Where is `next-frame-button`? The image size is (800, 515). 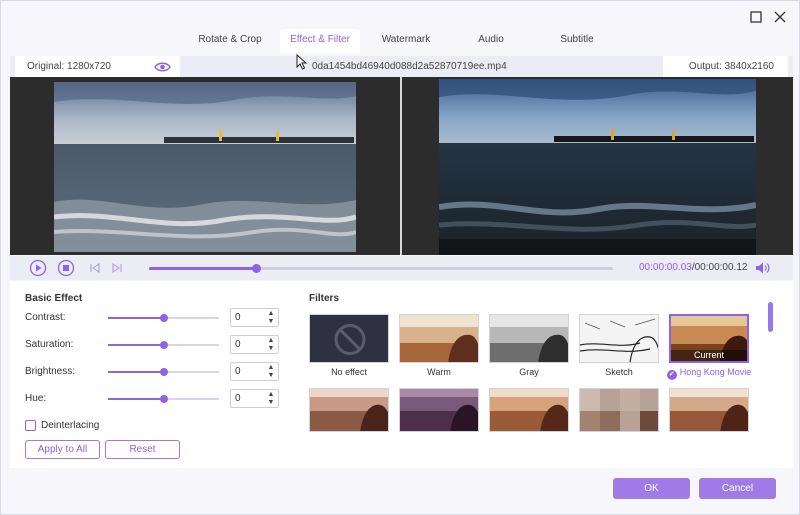 next-frame-button is located at coordinates (117, 268).